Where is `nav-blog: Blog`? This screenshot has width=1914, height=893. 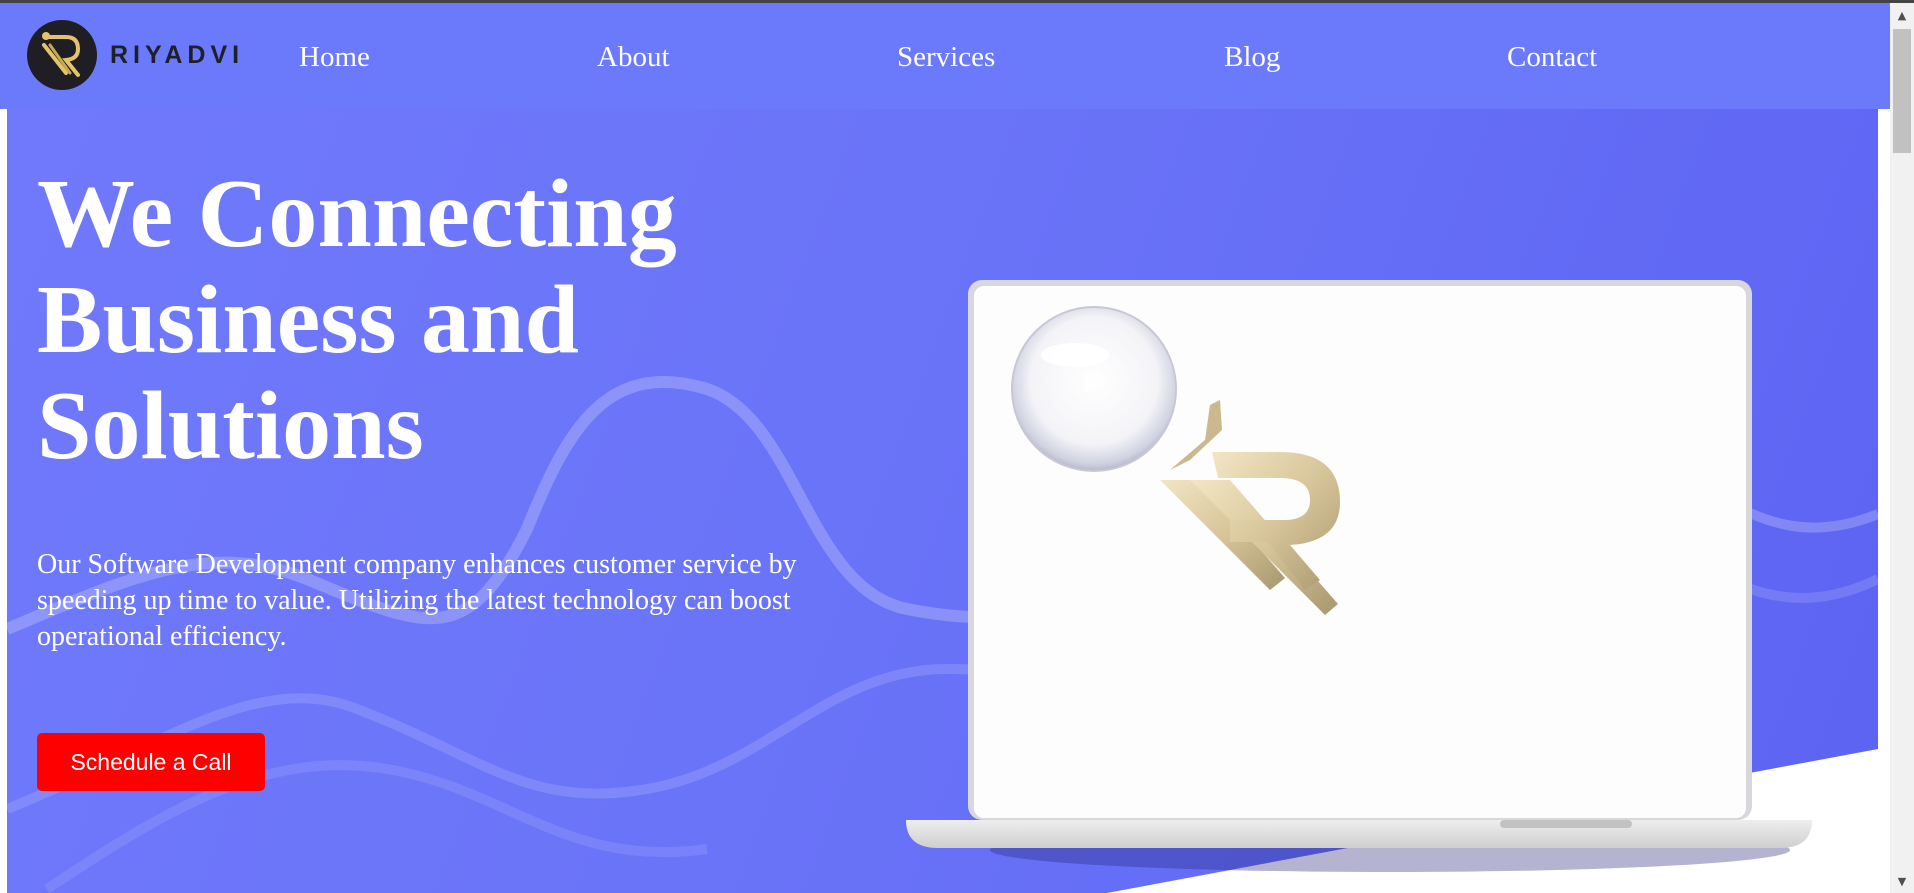 nav-blog: Blog is located at coordinates (1252, 57).